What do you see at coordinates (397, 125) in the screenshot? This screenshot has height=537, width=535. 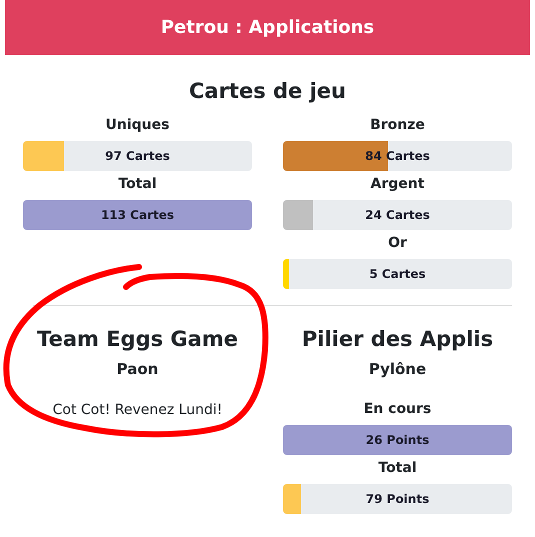 I see `meter-label: Bronze` at bounding box center [397, 125].